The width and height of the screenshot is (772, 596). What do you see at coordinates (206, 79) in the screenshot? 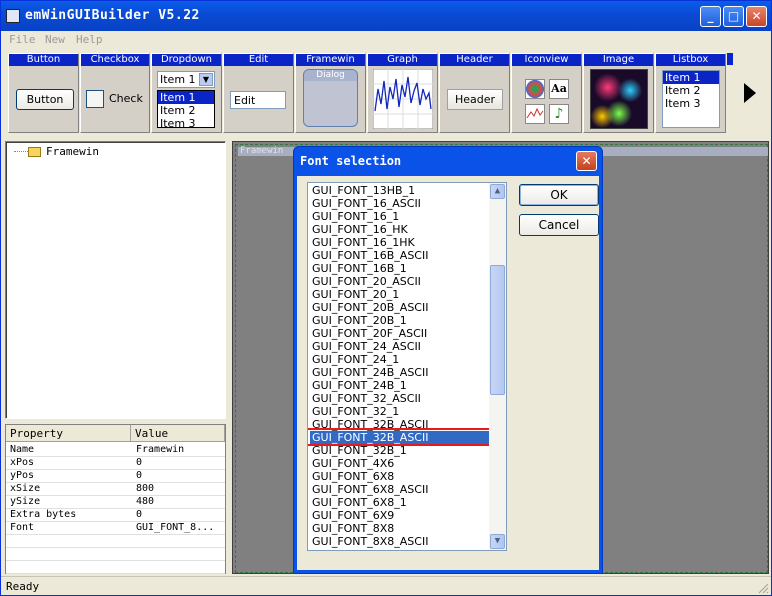
I see `chevron-down-icon: ▼` at bounding box center [206, 79].